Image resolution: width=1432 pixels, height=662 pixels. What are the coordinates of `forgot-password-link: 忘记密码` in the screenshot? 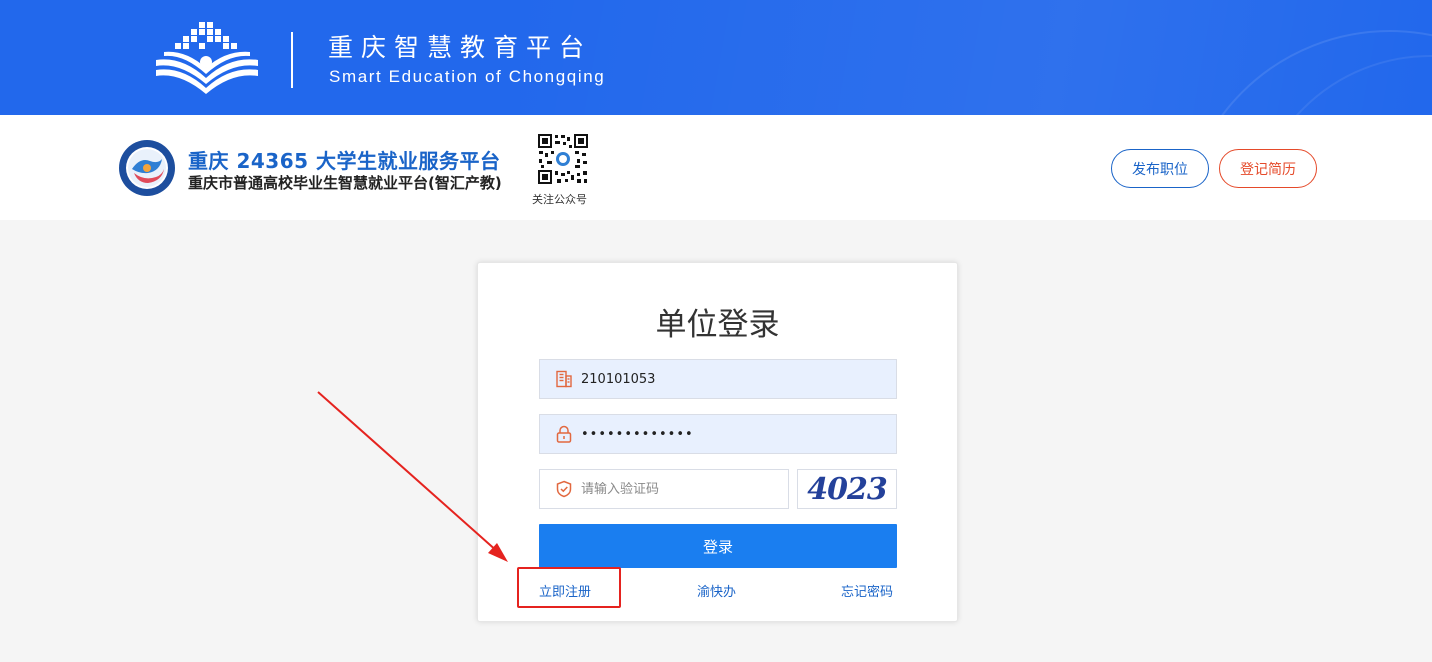 It's located at (867, 590).